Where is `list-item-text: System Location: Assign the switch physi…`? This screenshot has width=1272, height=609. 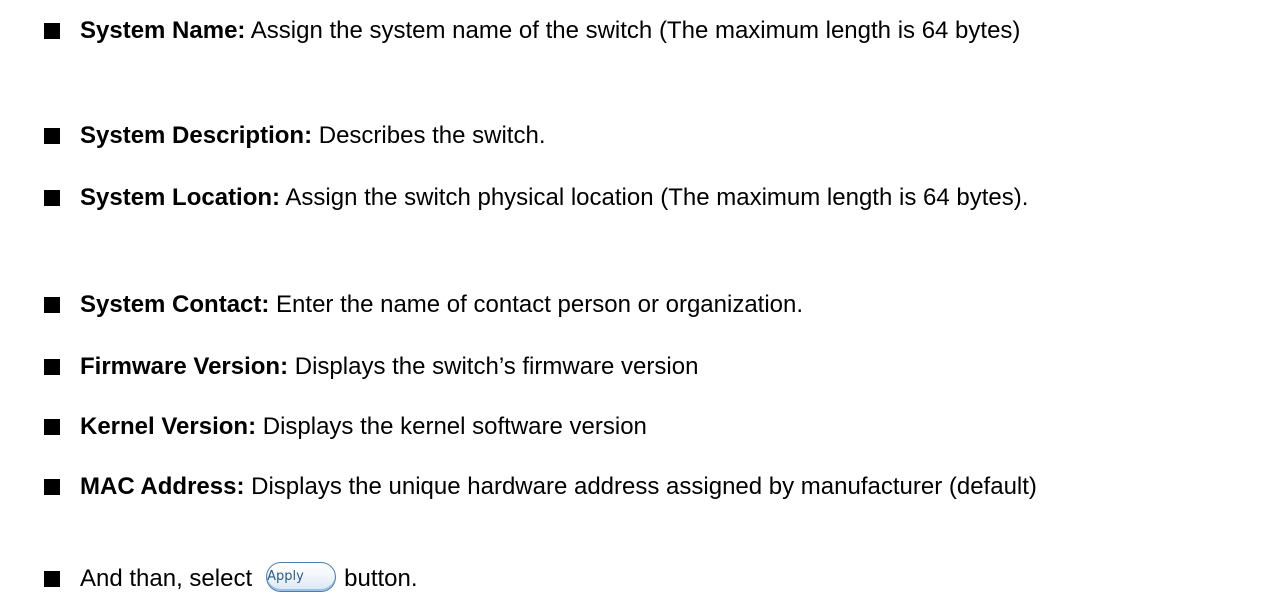 list-item-text: System Location: Assign the switch physi… is located at coordinates (656, 198).